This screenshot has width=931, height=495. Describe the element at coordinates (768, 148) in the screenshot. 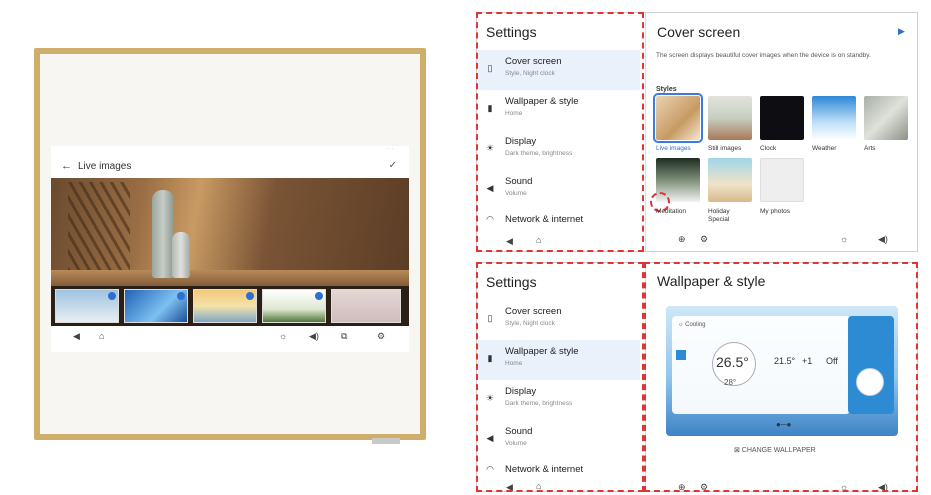

I see `style-label: Clock` at that location.